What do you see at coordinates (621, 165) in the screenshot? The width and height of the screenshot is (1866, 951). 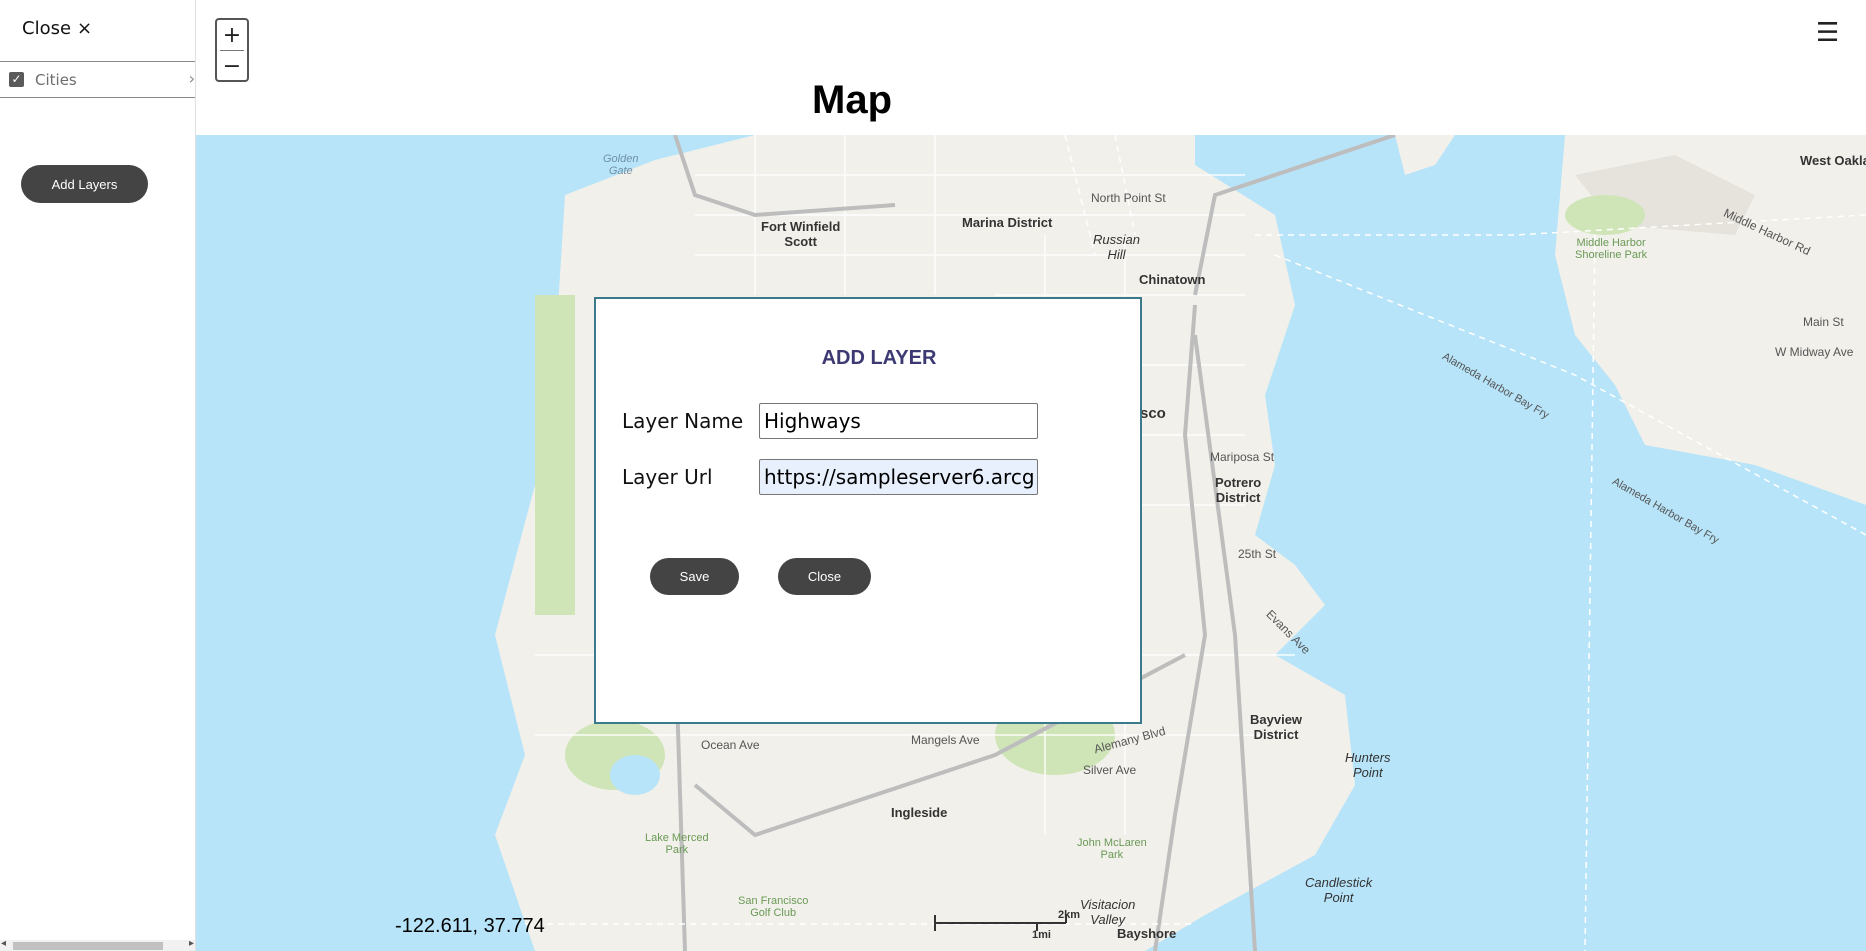 I see `map-label: Golden Gate` at bounding box center [621, 165].